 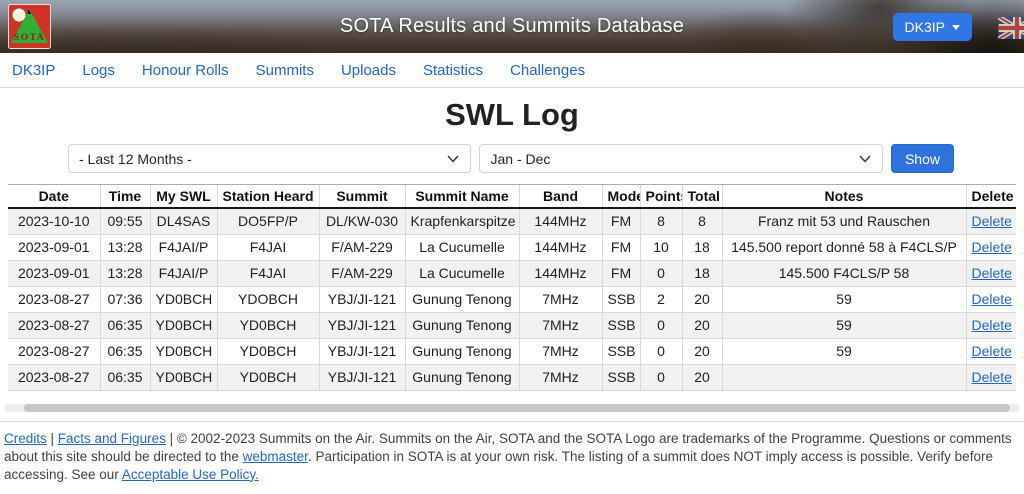 What do you see at coordinates (512, 114) in the screenshot?
I see `page-title: SWL Log` at bounding box center [512, 114].